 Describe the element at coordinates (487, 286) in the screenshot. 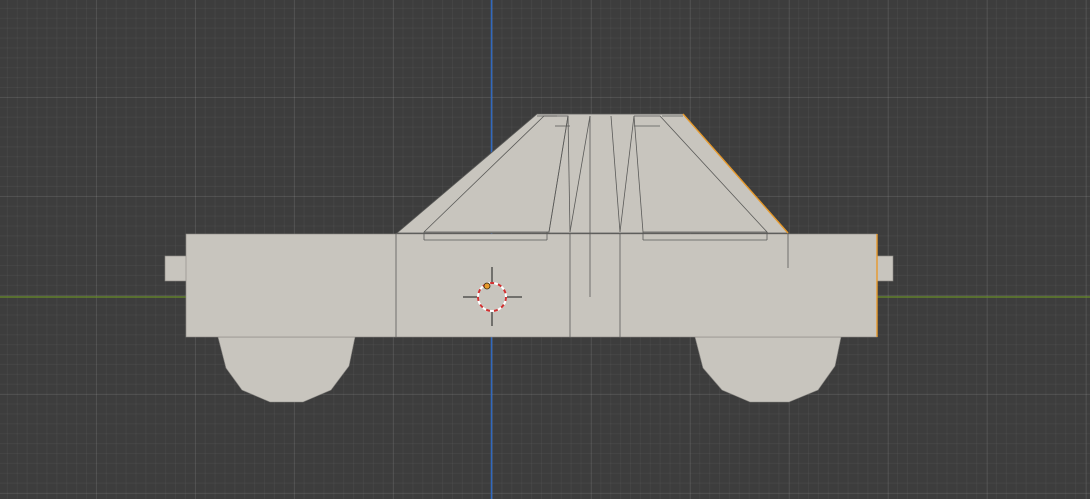

I see `object-origin-icon` at that location.